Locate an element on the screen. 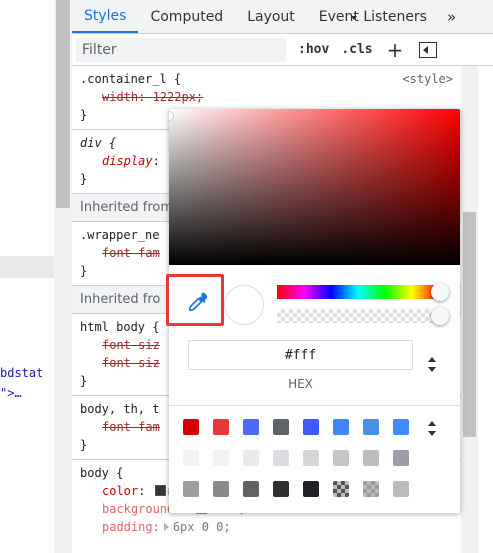 This screenshot has height=553, width=493. rule-source-link: <style> is located at coordinates (427, 79).